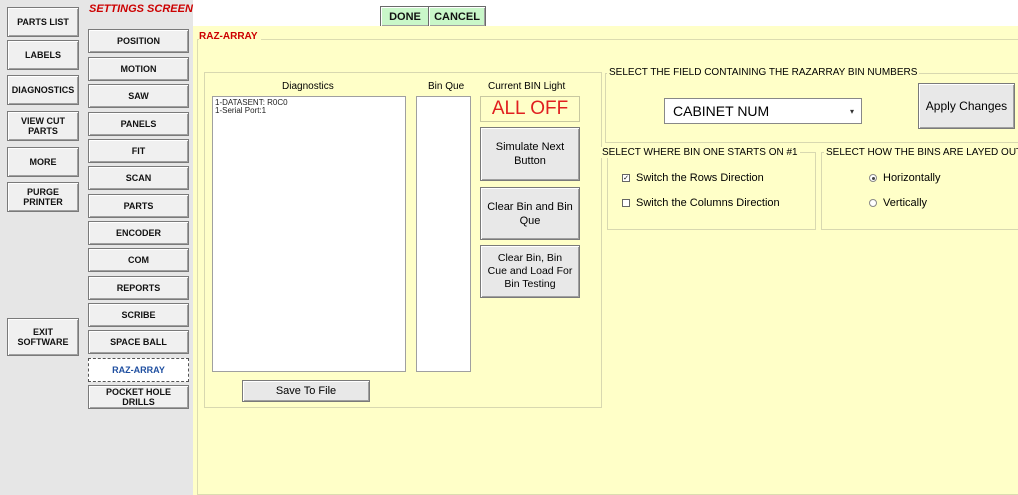 The height and width of the screenshot is (495, 1018). Describe the element at coordinates (306, 391) in the screenshot. I see `save-to-file-button: Save To File` at that location.